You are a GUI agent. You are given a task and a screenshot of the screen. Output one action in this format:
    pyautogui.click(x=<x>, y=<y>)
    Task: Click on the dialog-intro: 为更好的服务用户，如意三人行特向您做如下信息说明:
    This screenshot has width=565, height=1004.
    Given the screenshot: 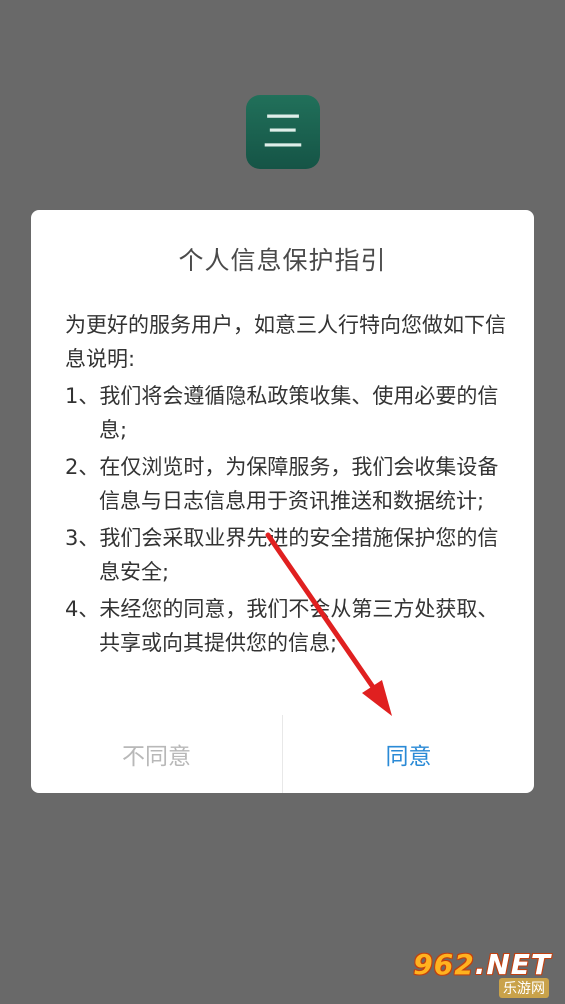 What is the action you would take?
    pyautogui.click(x=285, y=342)
    